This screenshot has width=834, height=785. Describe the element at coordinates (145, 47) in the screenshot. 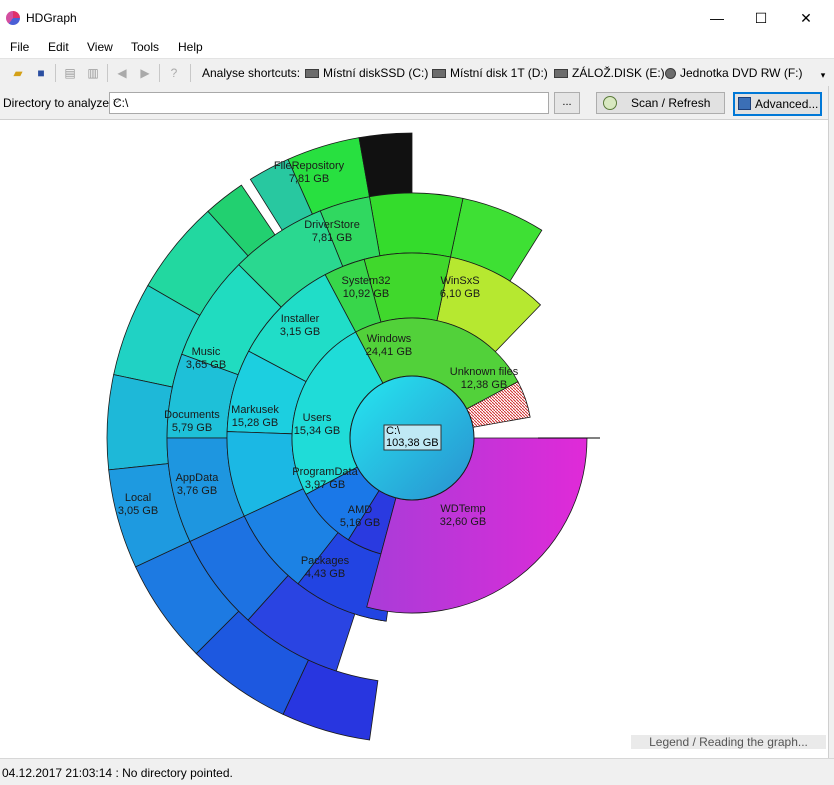

I see `menu-tools: Tools` at that location.